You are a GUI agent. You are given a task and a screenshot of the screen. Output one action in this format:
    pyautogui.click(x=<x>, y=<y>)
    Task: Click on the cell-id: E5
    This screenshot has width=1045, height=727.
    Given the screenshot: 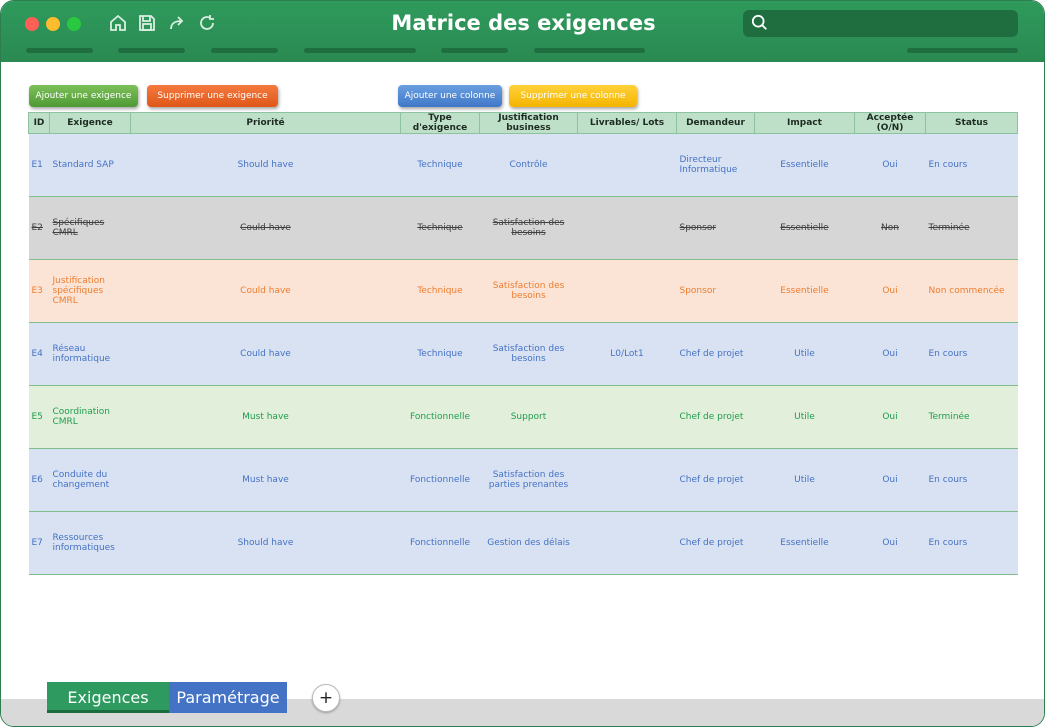 What is the action you would take?
    pyautogui.click(x=39, y=417)
    